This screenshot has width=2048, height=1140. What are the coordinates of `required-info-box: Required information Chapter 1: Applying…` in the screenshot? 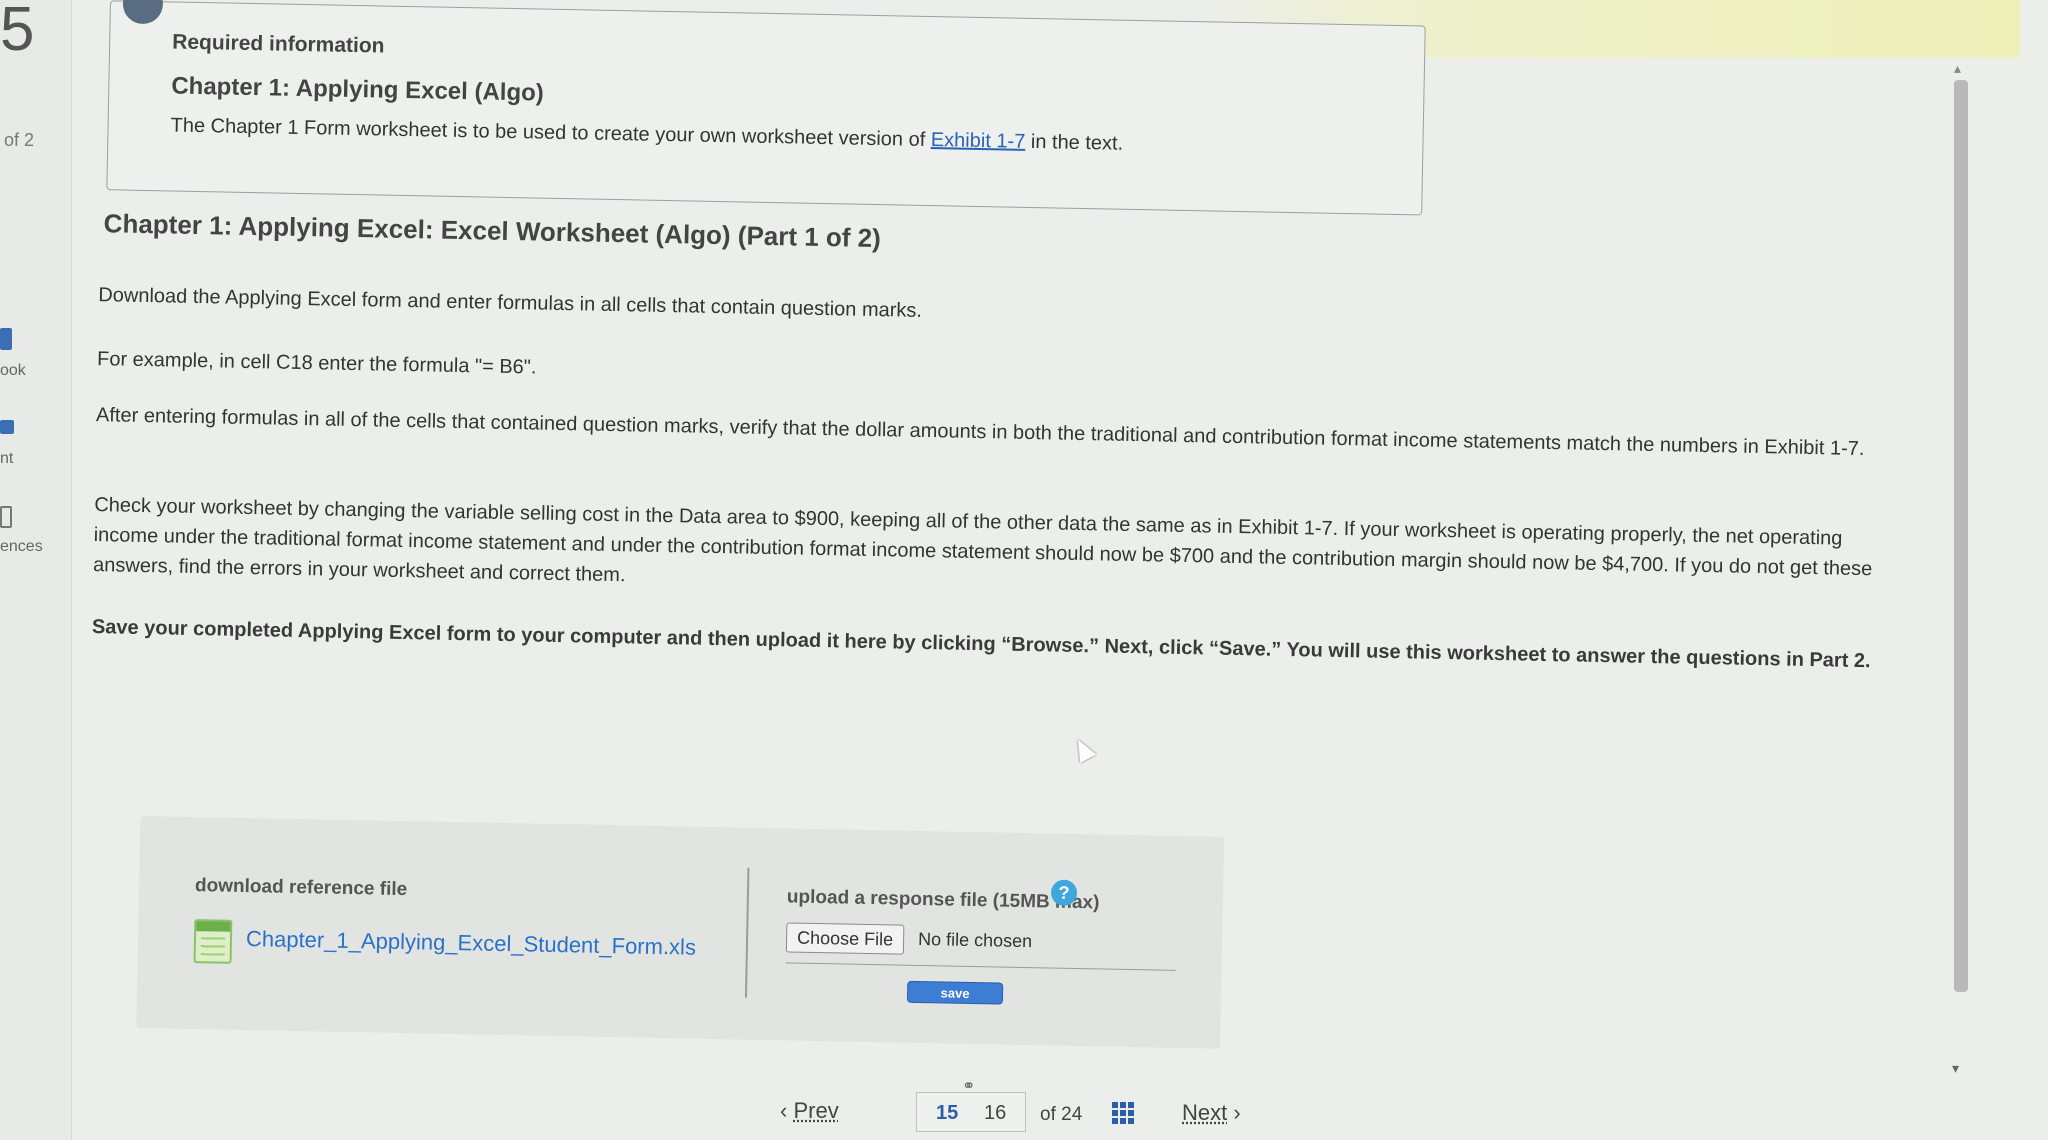 It's located at (766, 108).